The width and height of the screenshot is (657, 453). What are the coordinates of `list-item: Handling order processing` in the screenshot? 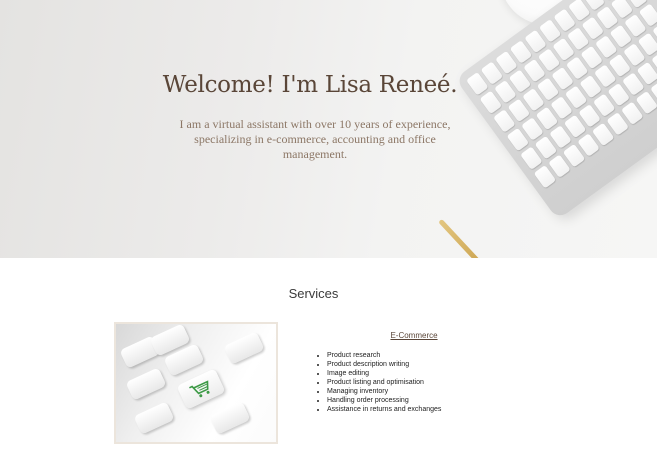 It's located at (384, 400).